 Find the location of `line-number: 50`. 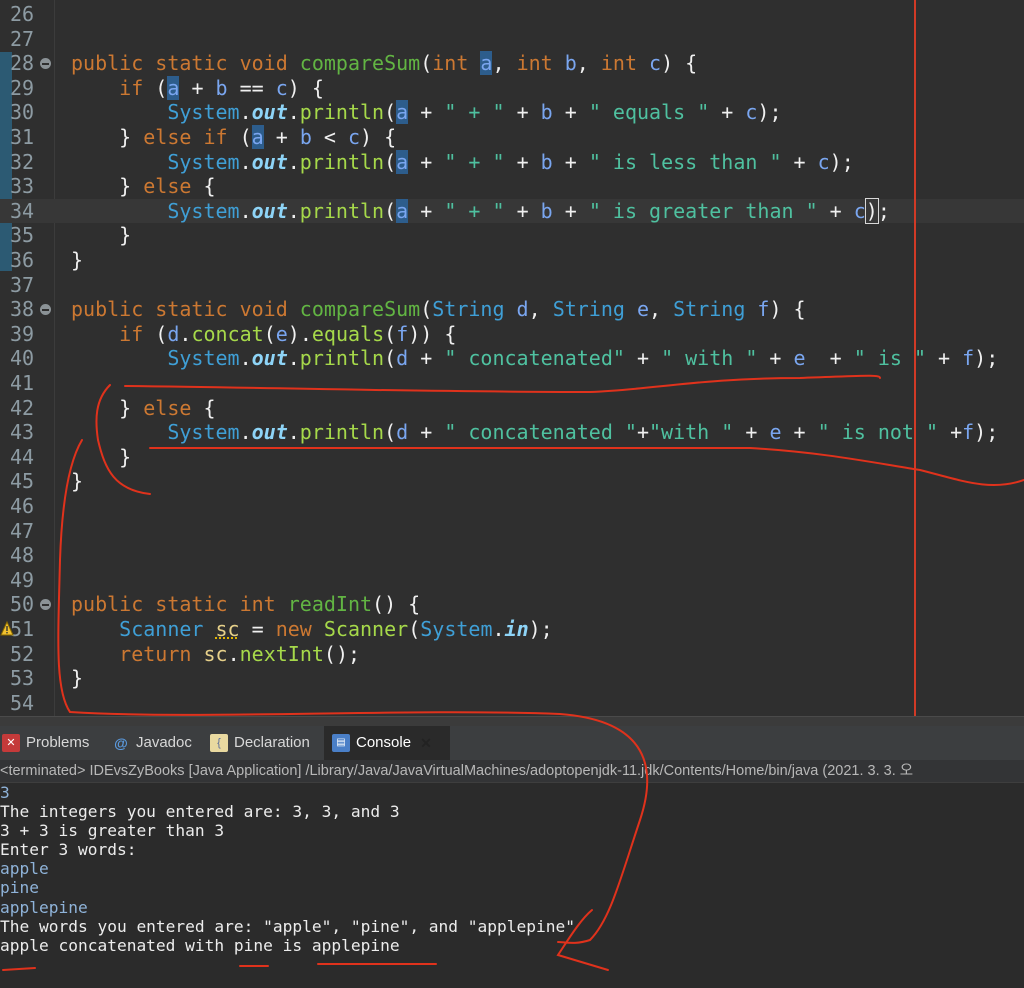

line-number: 50 is located at coordinates (22, 604).